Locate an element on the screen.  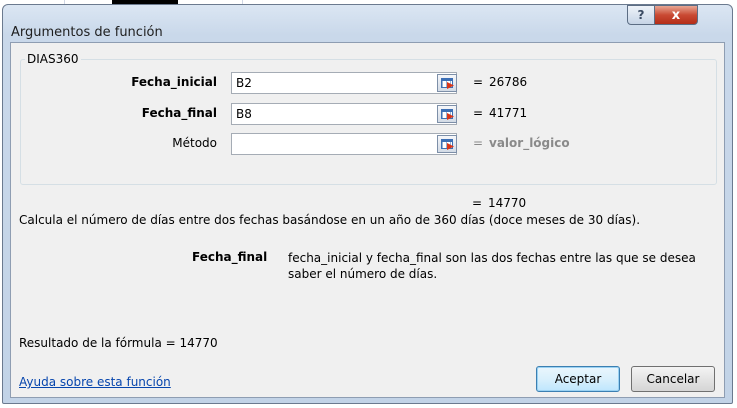
close-button: x is located at coordinates (676, 15).